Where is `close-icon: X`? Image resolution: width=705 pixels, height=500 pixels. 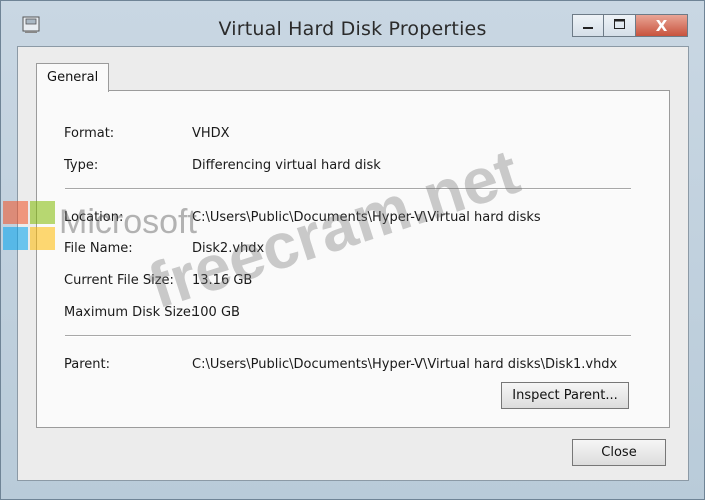
close-icon: X is located at coordinates (661, 25).